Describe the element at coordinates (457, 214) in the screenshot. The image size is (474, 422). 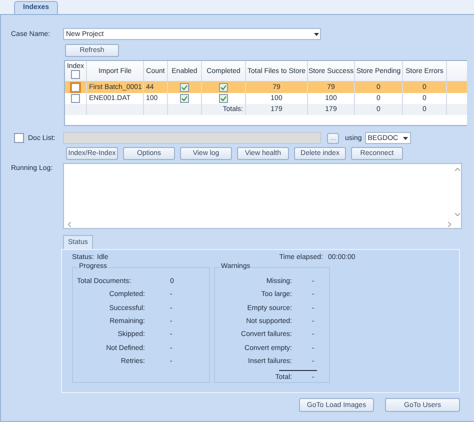
I see `scroll-down-icon` at that location.